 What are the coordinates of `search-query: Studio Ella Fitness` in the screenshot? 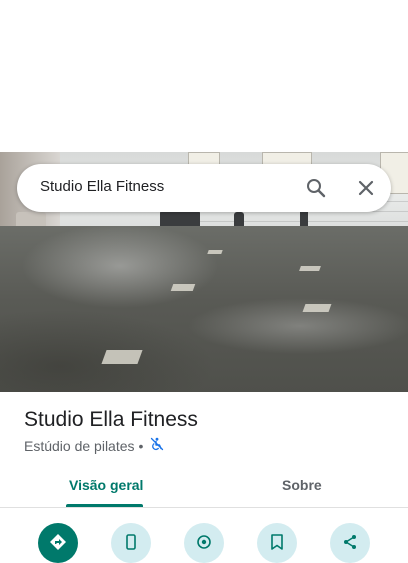 It's located at (102, 186).